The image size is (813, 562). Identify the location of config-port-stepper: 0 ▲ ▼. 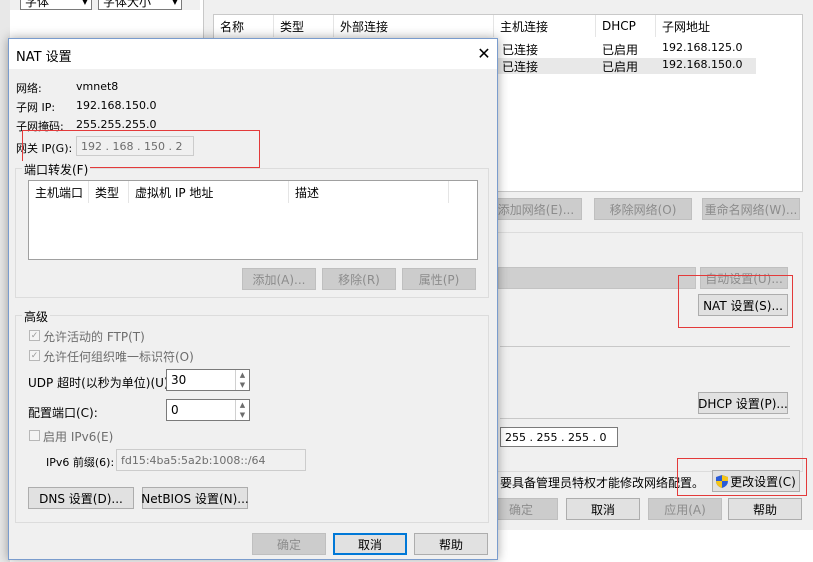
(208, 410).